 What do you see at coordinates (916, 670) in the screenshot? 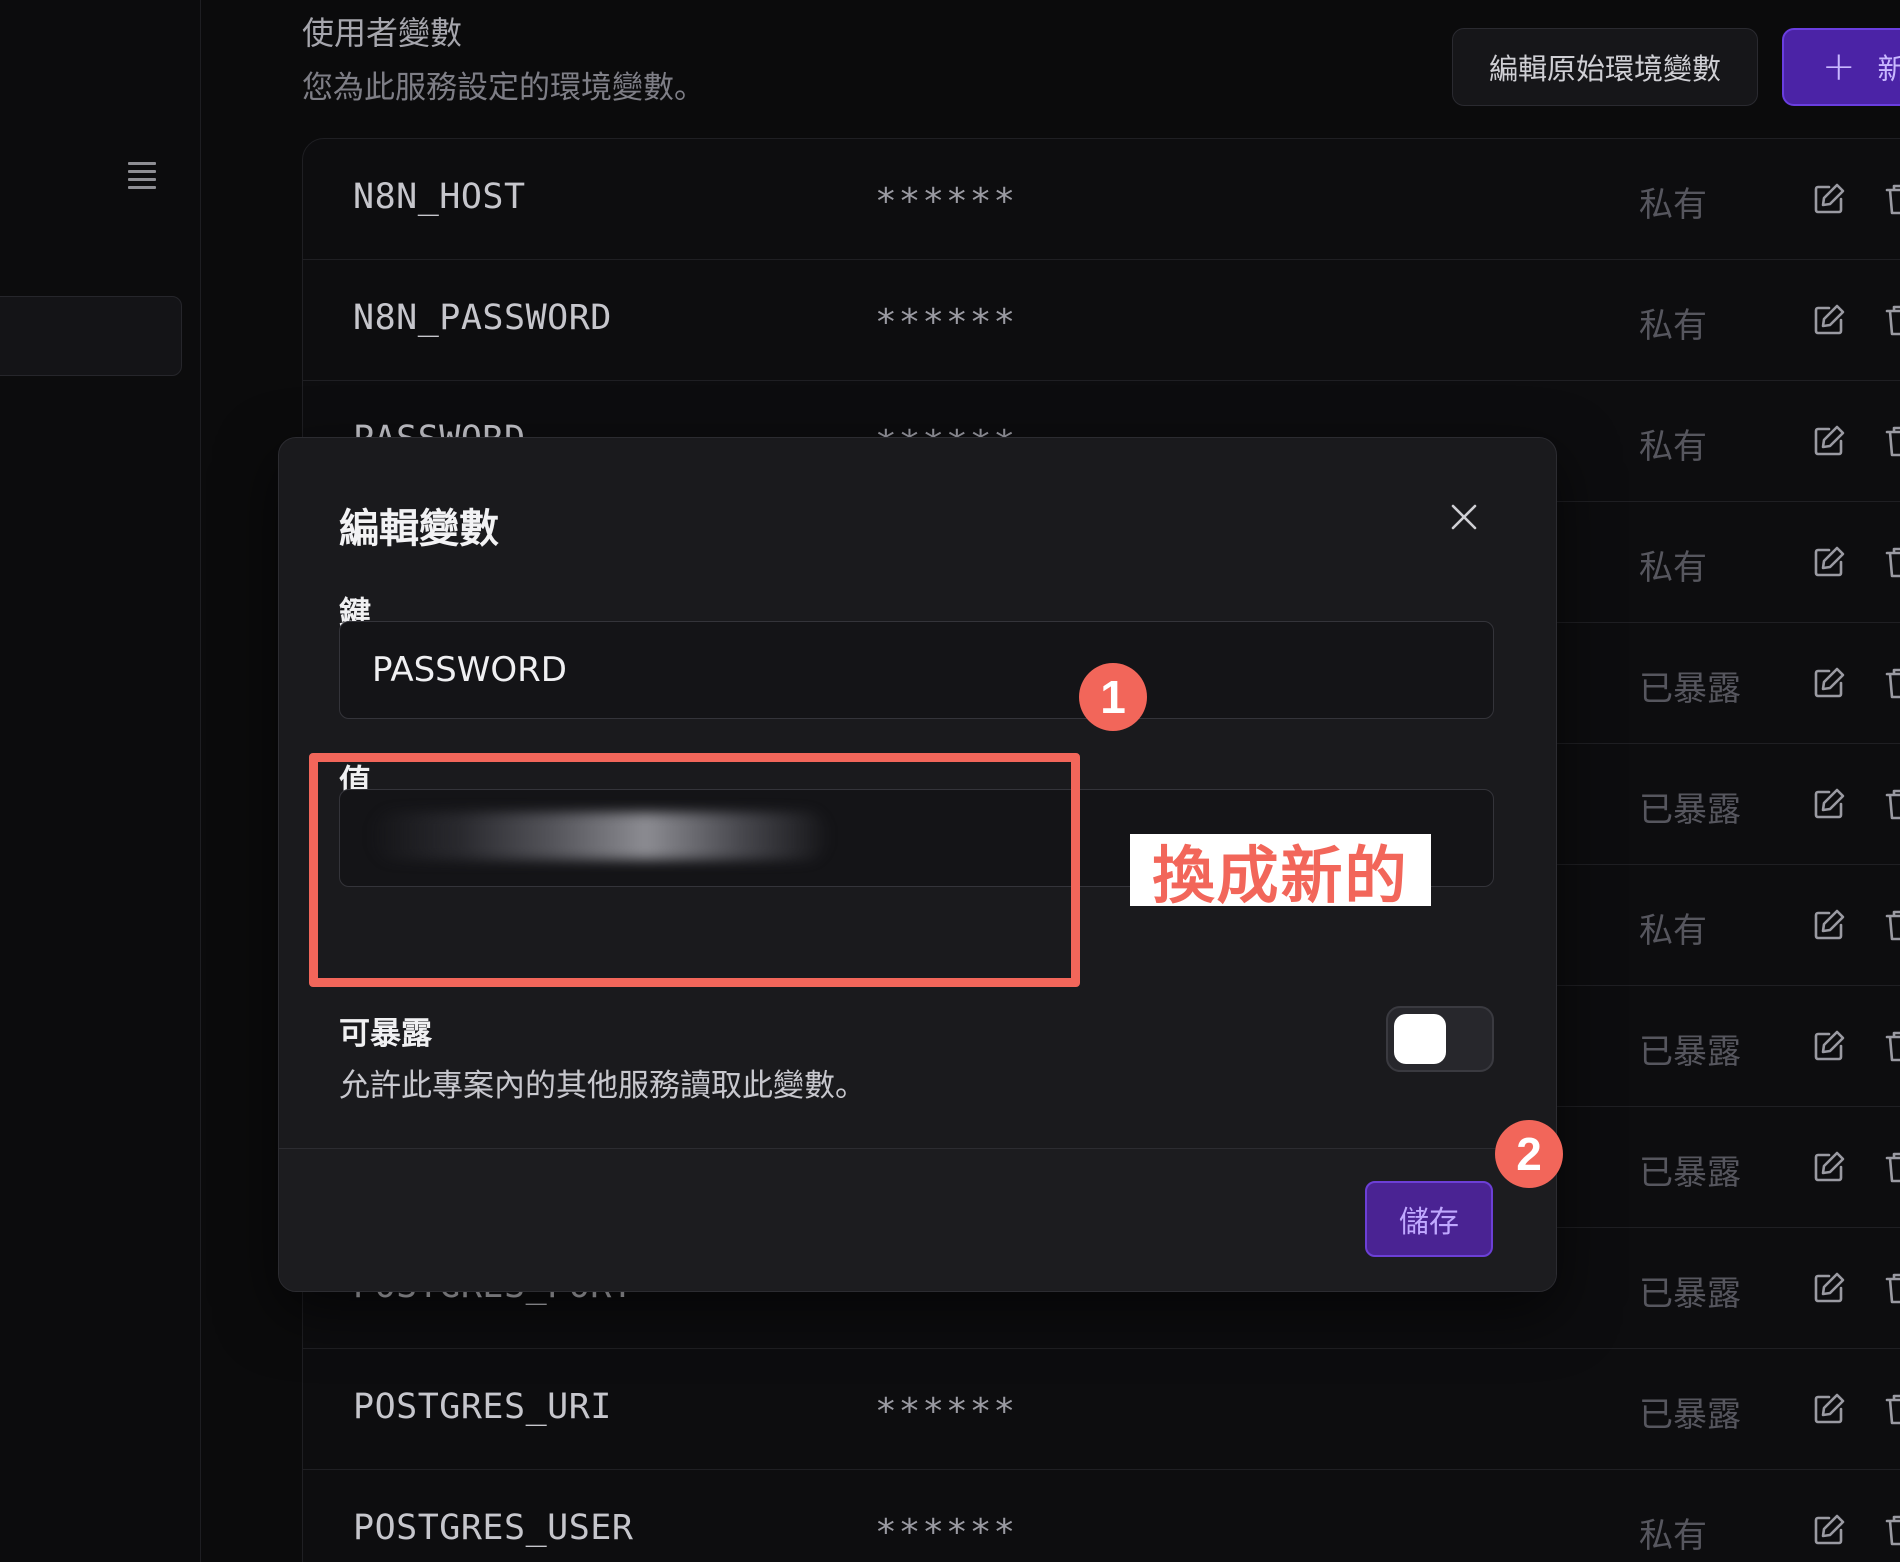
I see `key-input: PASSWORD` at bounding box center [916, 670].